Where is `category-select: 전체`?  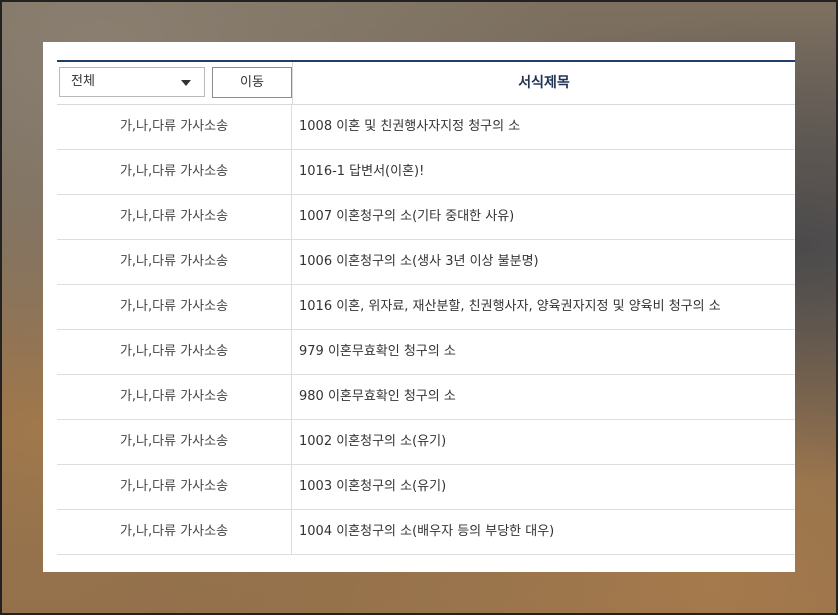 category-select: 전체 is located at coordinates (132, 82).